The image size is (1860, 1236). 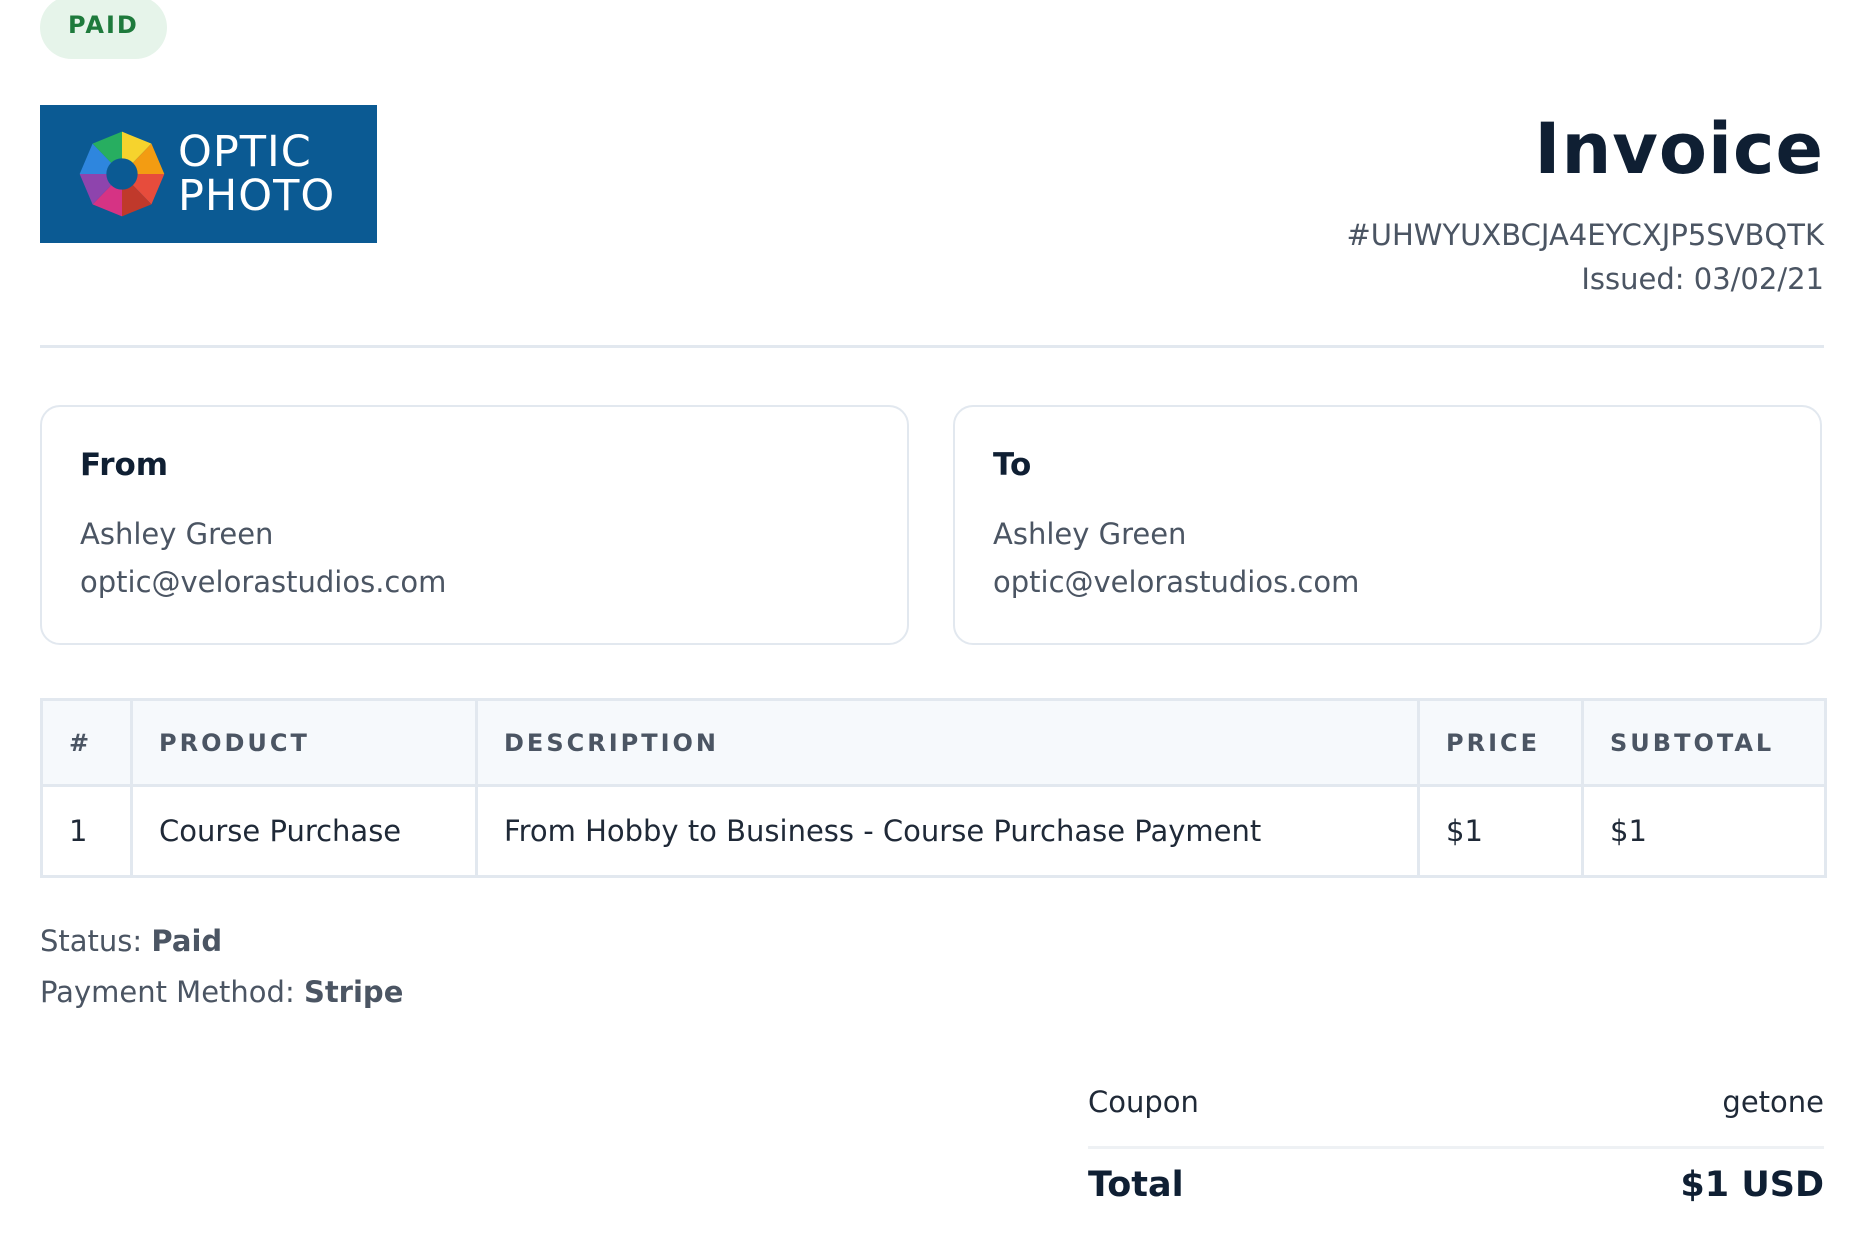 I want to click on summary-divider, so click(x=1456, y=1147).